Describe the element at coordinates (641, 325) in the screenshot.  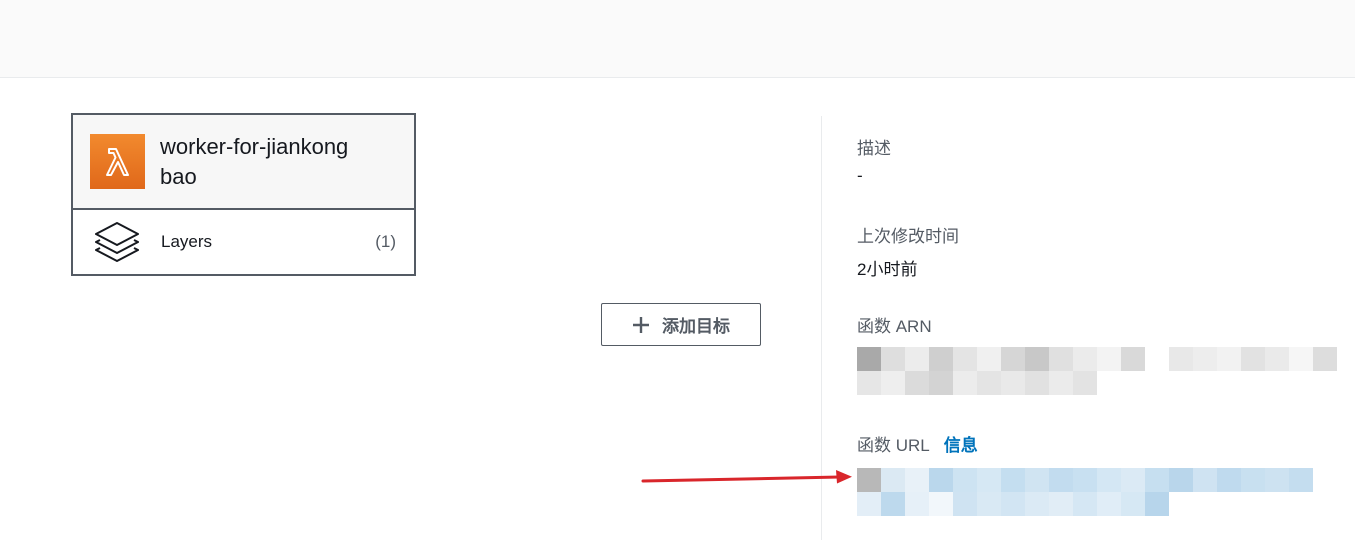
I see `plus-icon` at that location.